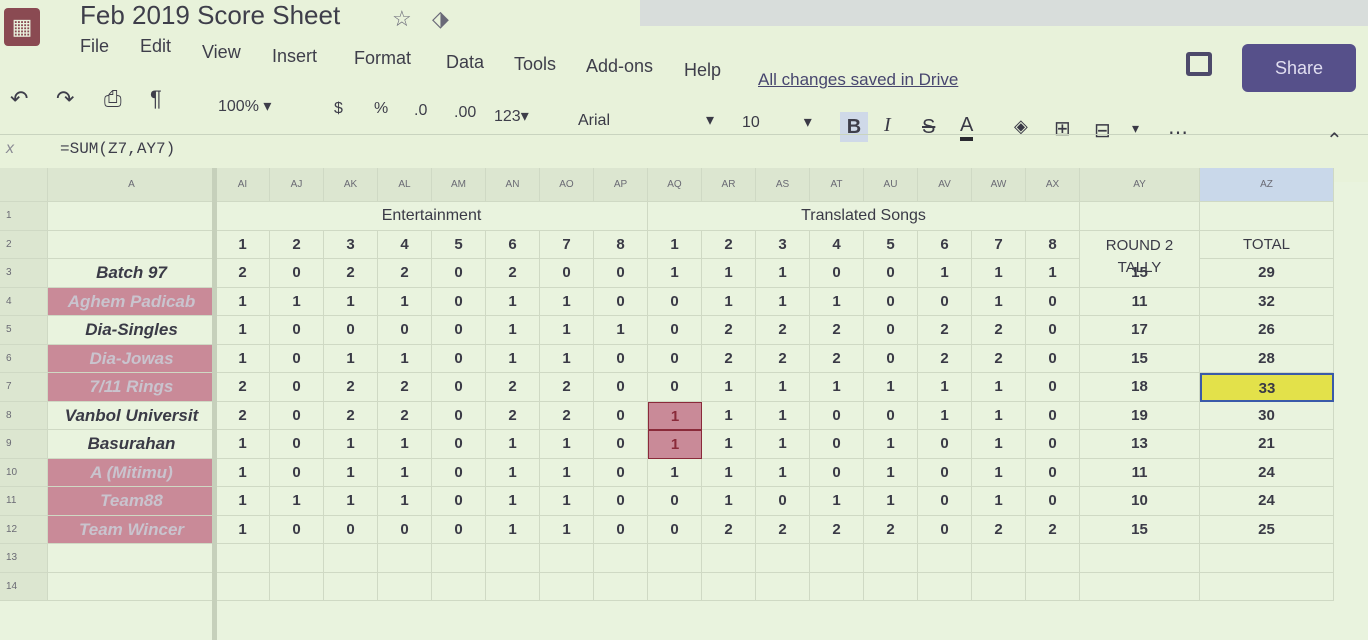  What do you see at coordinates (1053, 185) in the screenshot?
I see `column-header: AX` at bounding box center [1053, 185].